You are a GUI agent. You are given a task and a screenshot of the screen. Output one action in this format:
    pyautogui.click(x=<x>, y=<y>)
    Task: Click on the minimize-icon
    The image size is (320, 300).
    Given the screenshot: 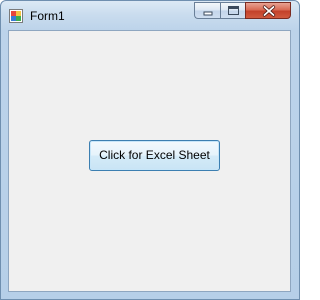 What is the action you would take?
    pyautogui.click(x=208, y=13)
    